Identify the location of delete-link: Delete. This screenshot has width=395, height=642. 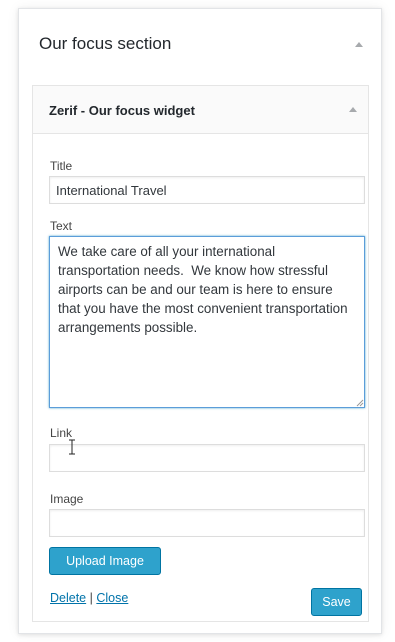
(68, 598).